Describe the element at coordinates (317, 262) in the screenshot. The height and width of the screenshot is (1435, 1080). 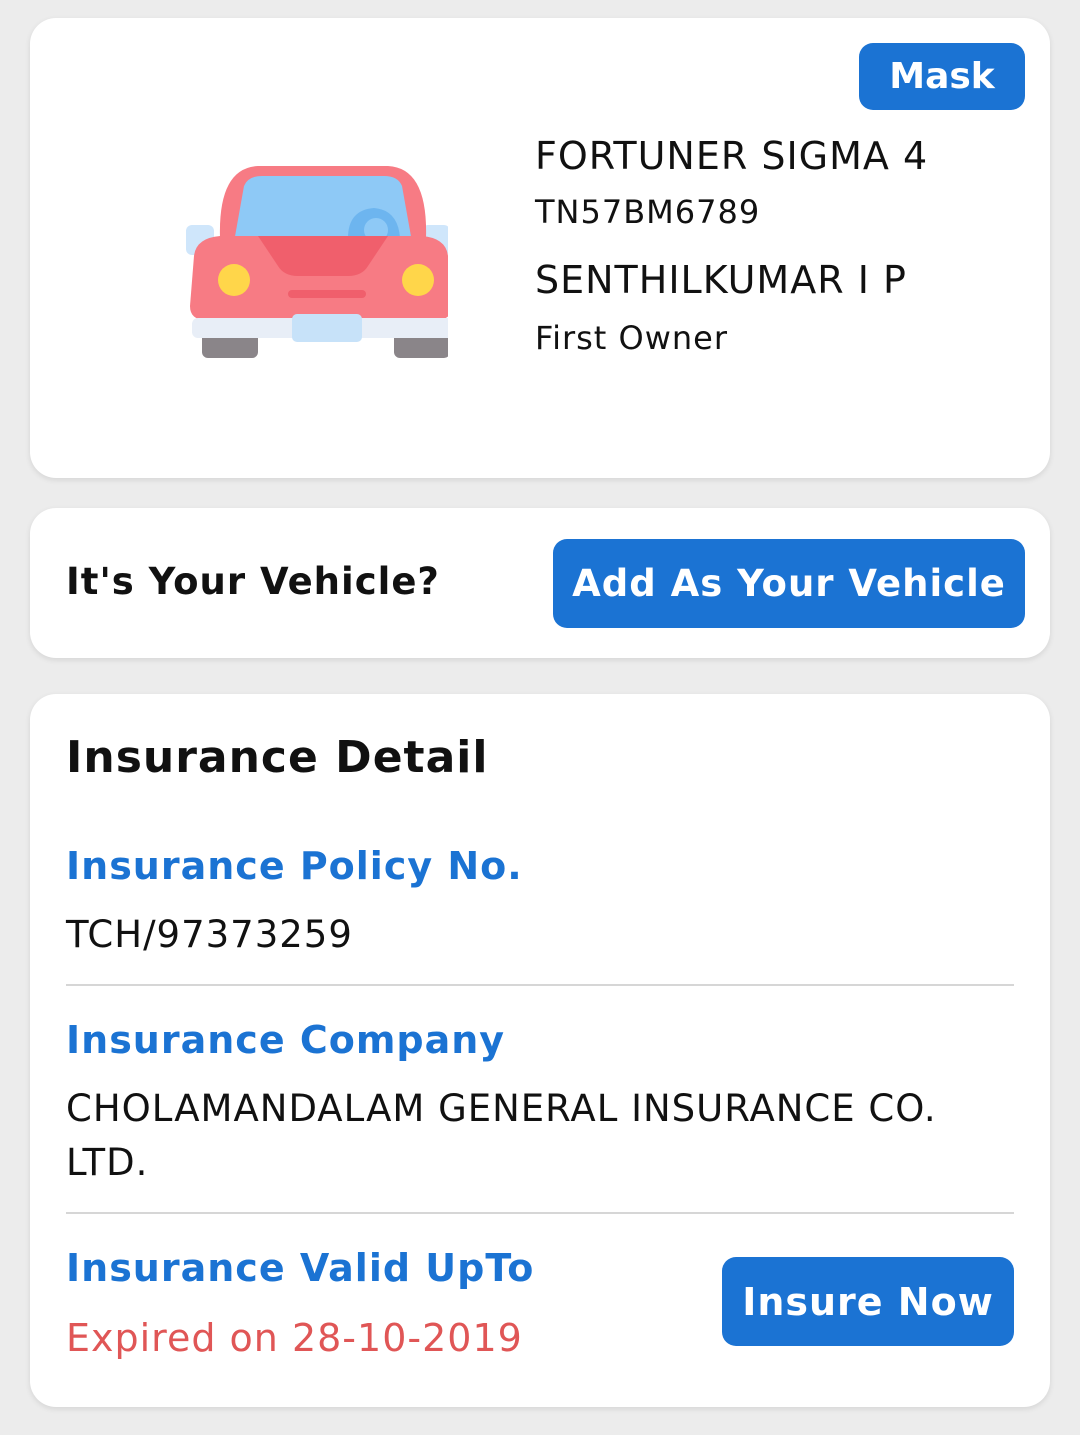
I see `car-icon` at that location.